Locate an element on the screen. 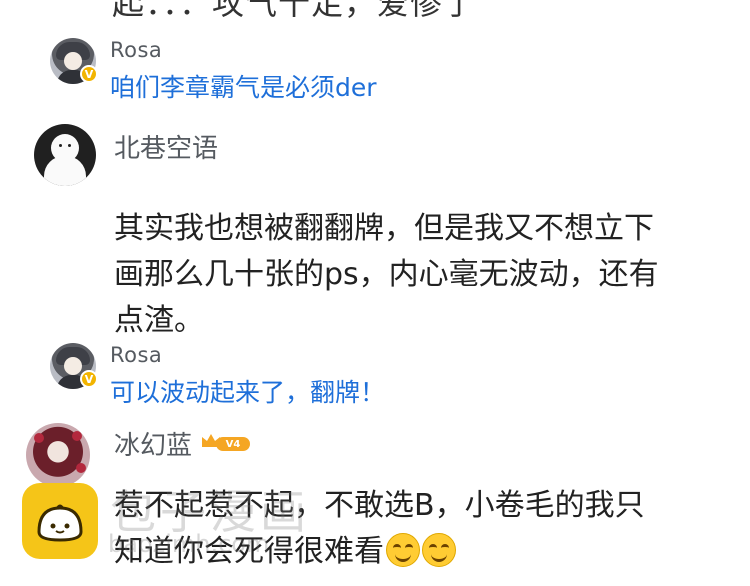  vip-level-badge: V4 is located at coordinates (226, 442).